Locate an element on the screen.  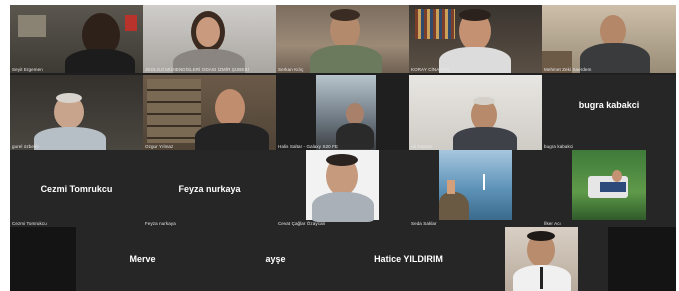
participant-name: İlker Acı is located at coordinates (552, 223).